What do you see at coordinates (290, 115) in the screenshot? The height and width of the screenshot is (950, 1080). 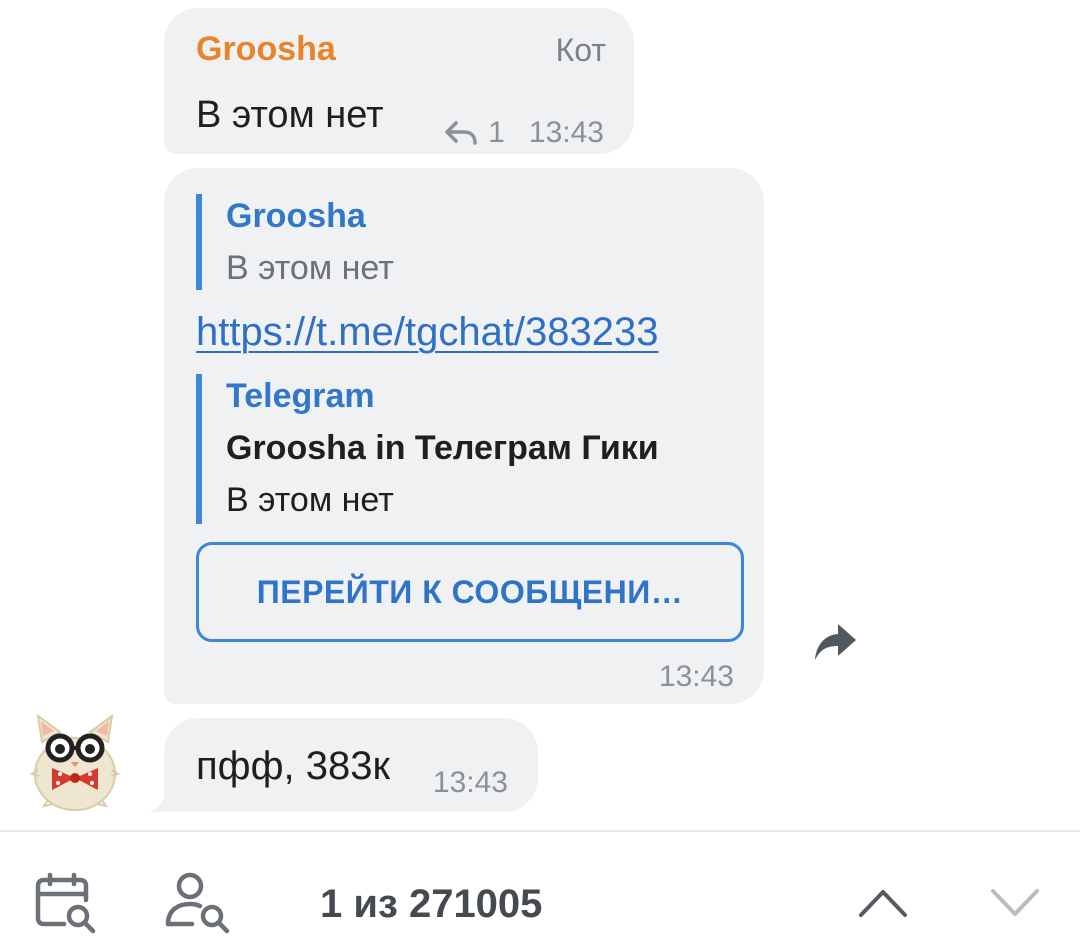 I see `message-text: В этом нет` at bounding box center [290, 115].